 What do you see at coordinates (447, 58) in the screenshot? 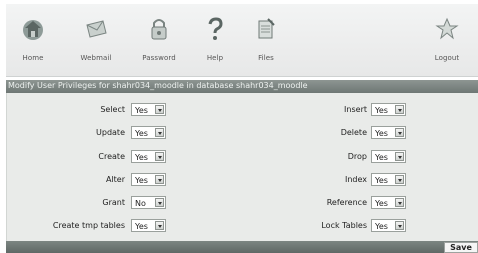
I see `nav-logout-label: Logout` at bounding box center [447, 58].